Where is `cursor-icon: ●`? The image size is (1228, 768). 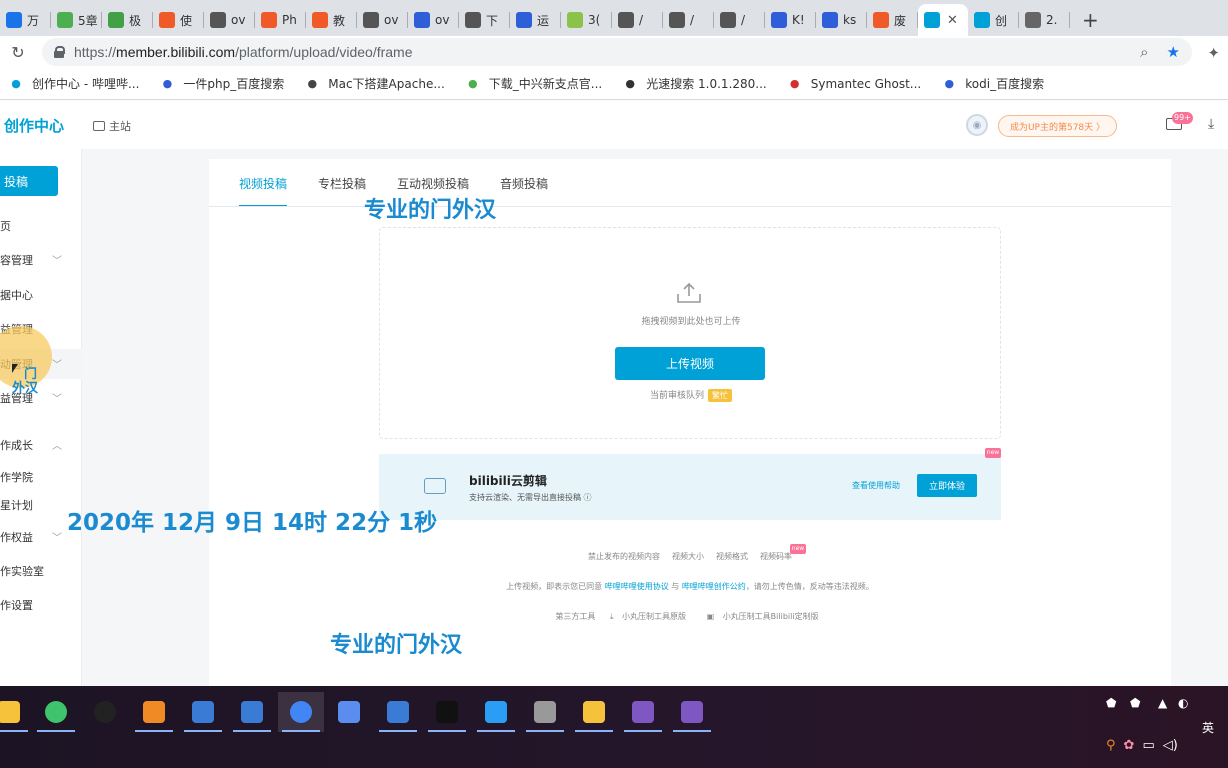
cursor-icon: ● is located at coordinates (630, 83).